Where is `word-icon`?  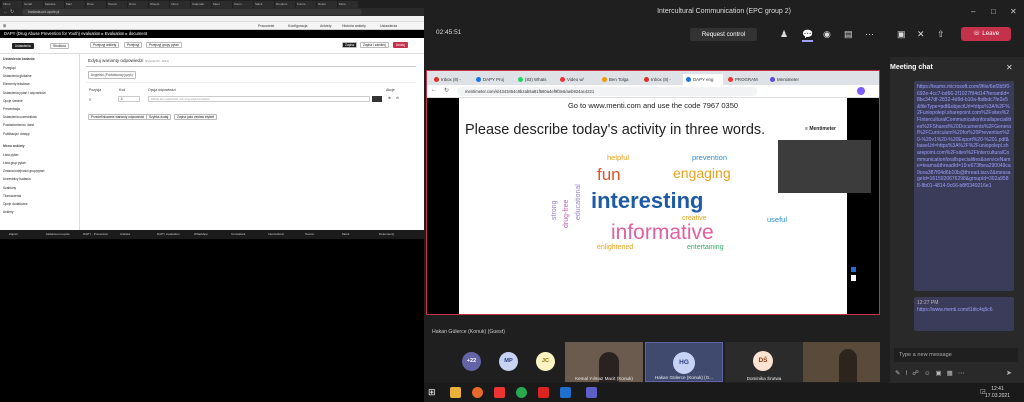
word-icon is located at coordinates (565, 392).